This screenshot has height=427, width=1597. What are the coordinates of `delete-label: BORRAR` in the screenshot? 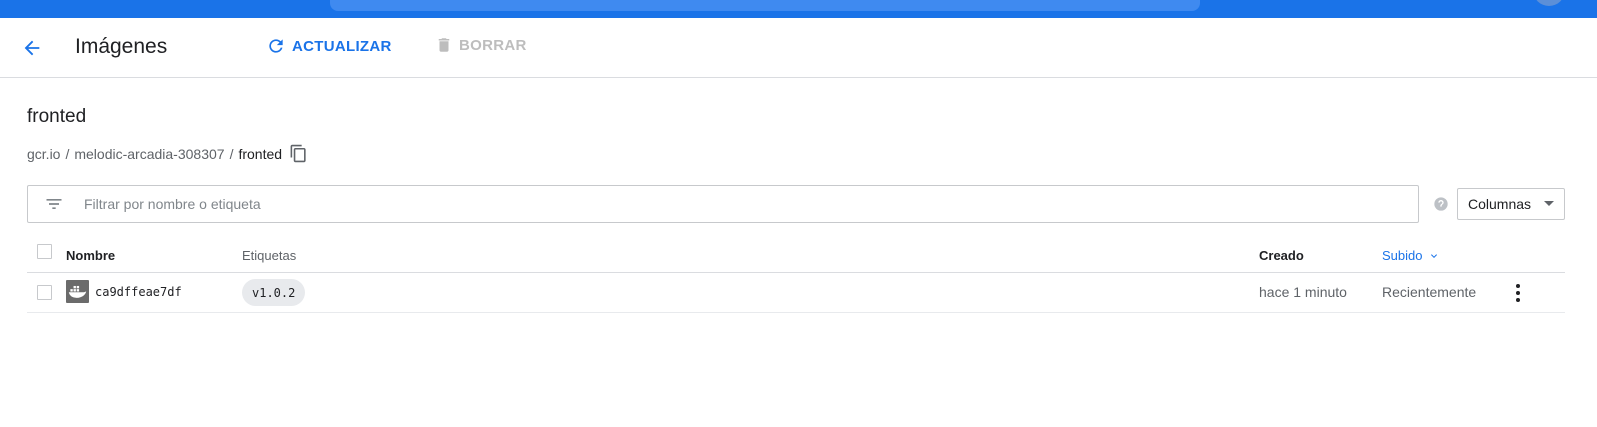 It's located at (493, 45).